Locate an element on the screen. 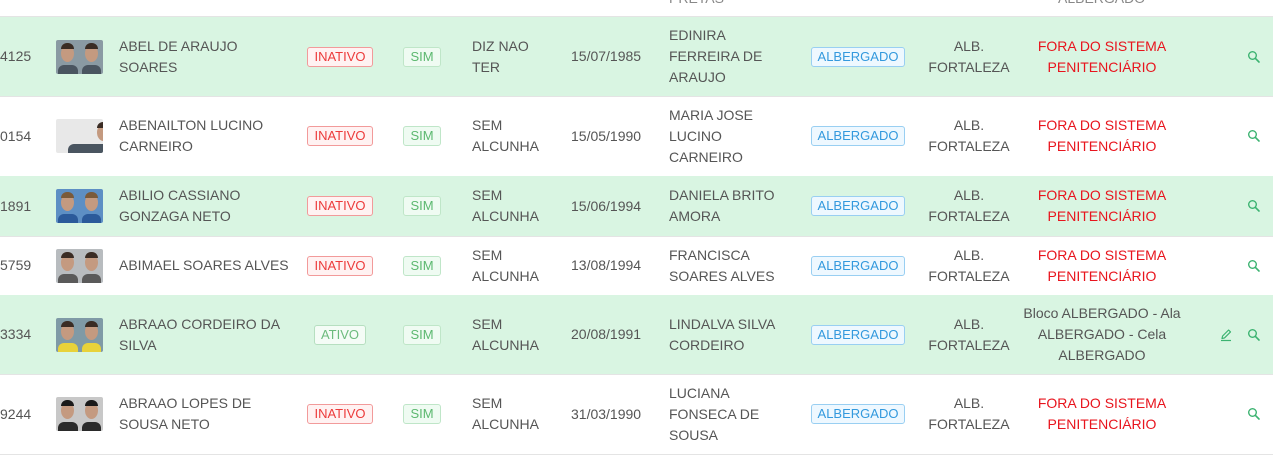 This screenshot has height=455, width=1273. inmate-id: 4125 is located at coordinates (16, 56).